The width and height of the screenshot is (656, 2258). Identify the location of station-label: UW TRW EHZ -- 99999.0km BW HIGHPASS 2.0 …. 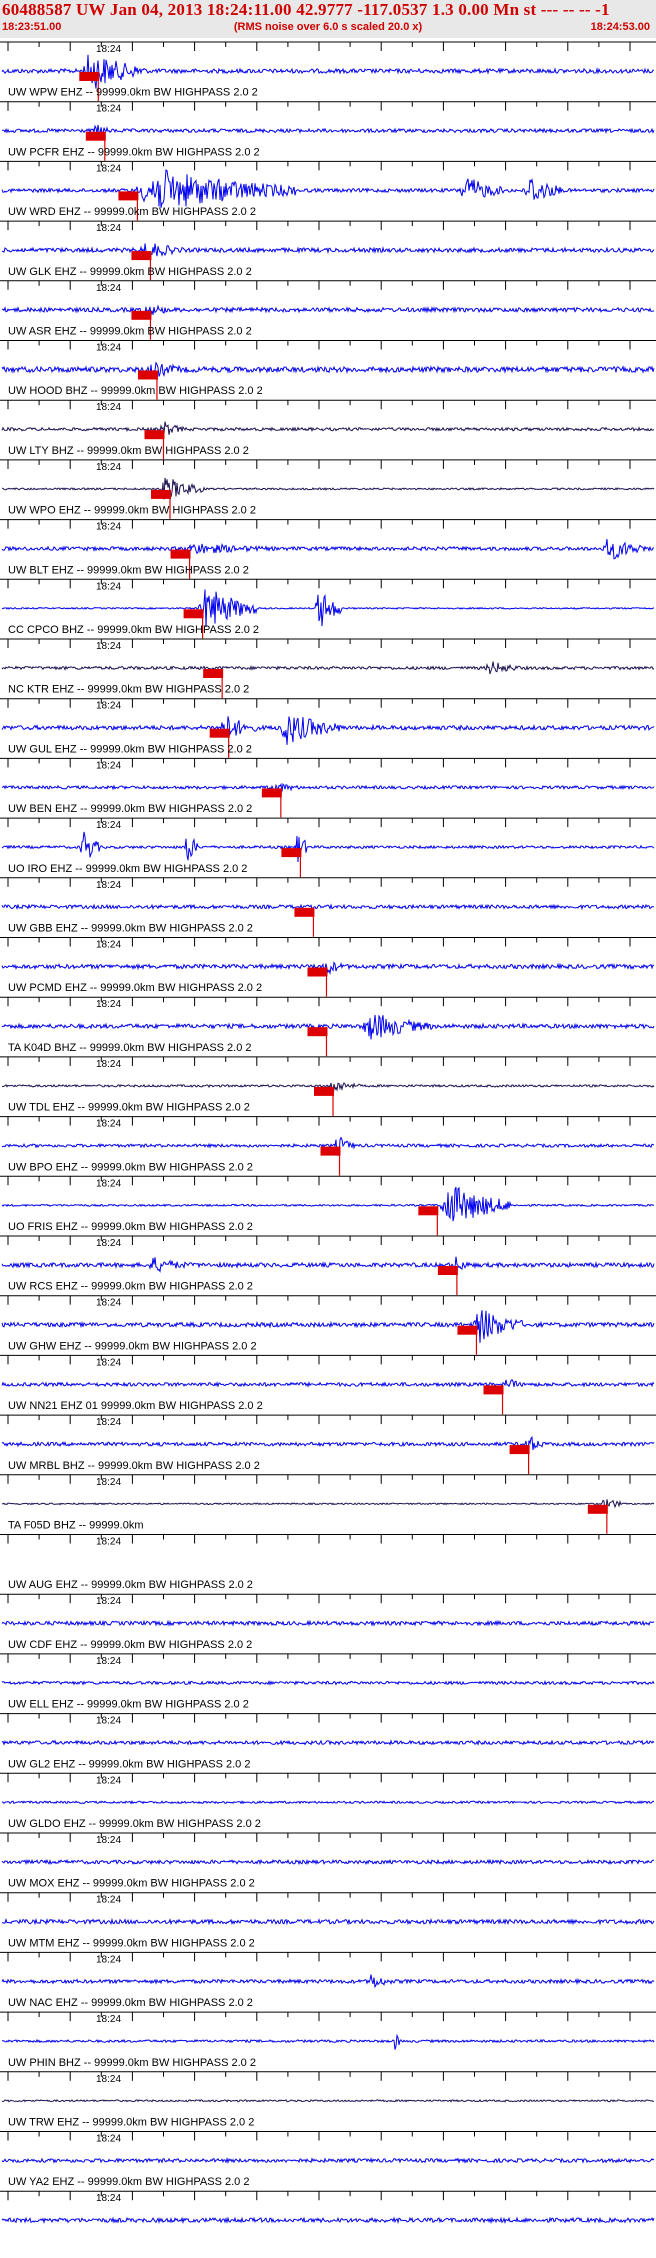
(131, 2123).